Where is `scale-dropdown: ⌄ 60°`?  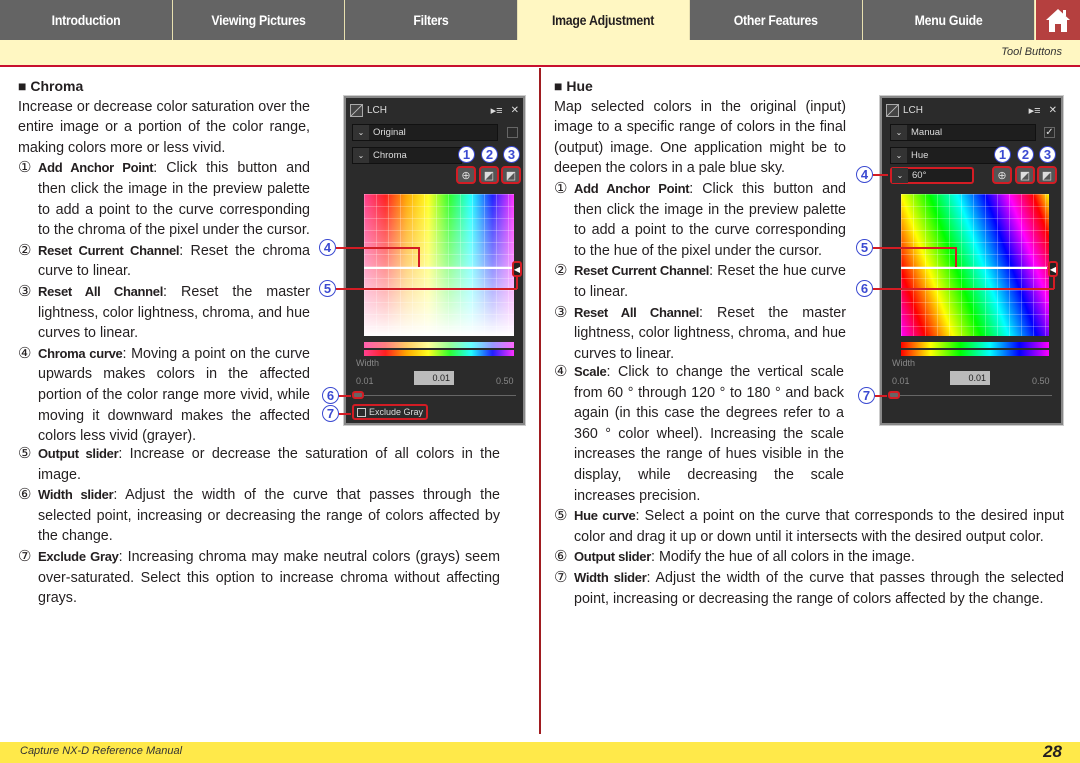 scale-dropdown: ⌄ 60° is located at coordinates (932, 175).